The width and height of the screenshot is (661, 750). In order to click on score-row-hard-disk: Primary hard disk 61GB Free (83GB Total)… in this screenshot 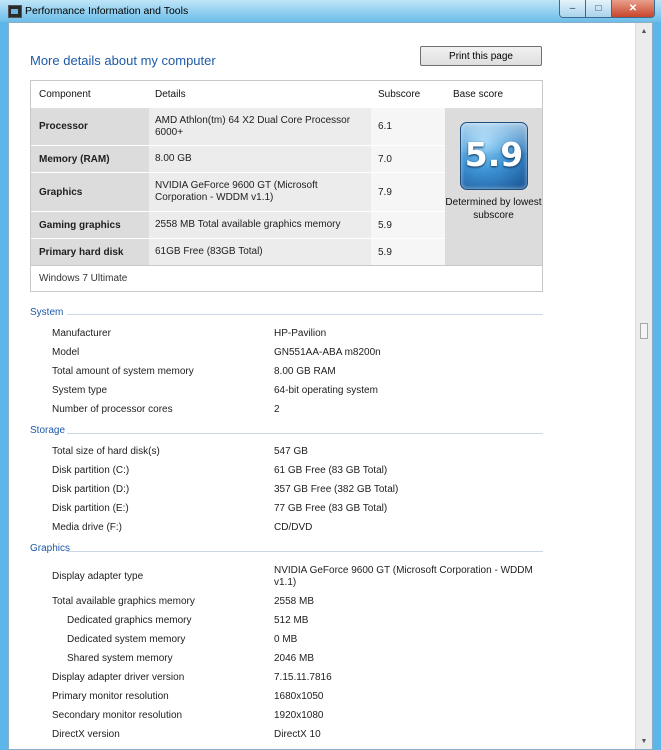, I will do `click(238, 252)`.